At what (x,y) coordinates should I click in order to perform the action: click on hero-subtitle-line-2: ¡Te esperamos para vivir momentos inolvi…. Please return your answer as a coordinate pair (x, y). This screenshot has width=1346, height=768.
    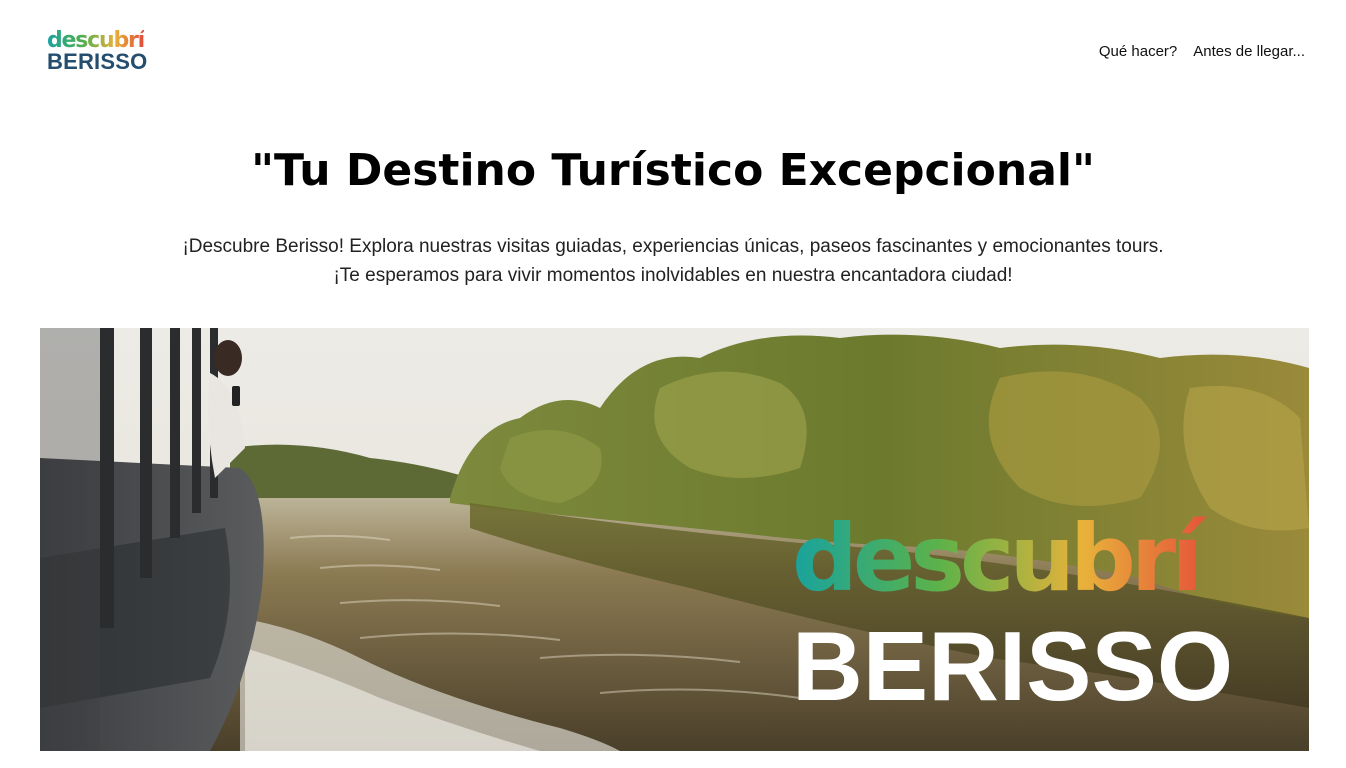
    Looking at the image, I should click on (673, 275).